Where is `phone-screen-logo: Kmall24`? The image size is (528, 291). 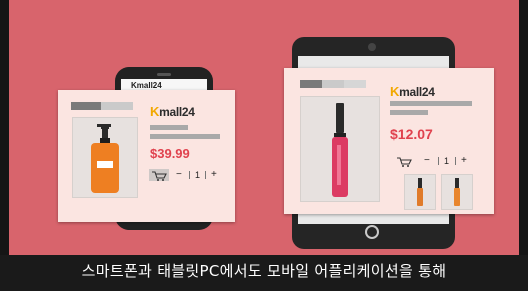 phone-screen-logo: Kmall24 is located at coordinates (146, 85).